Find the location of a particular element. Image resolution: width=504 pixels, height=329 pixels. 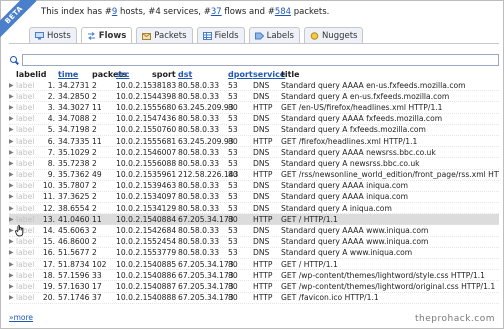

tab-nuggets-label: Nuggets is located at coordinates (339, 35).